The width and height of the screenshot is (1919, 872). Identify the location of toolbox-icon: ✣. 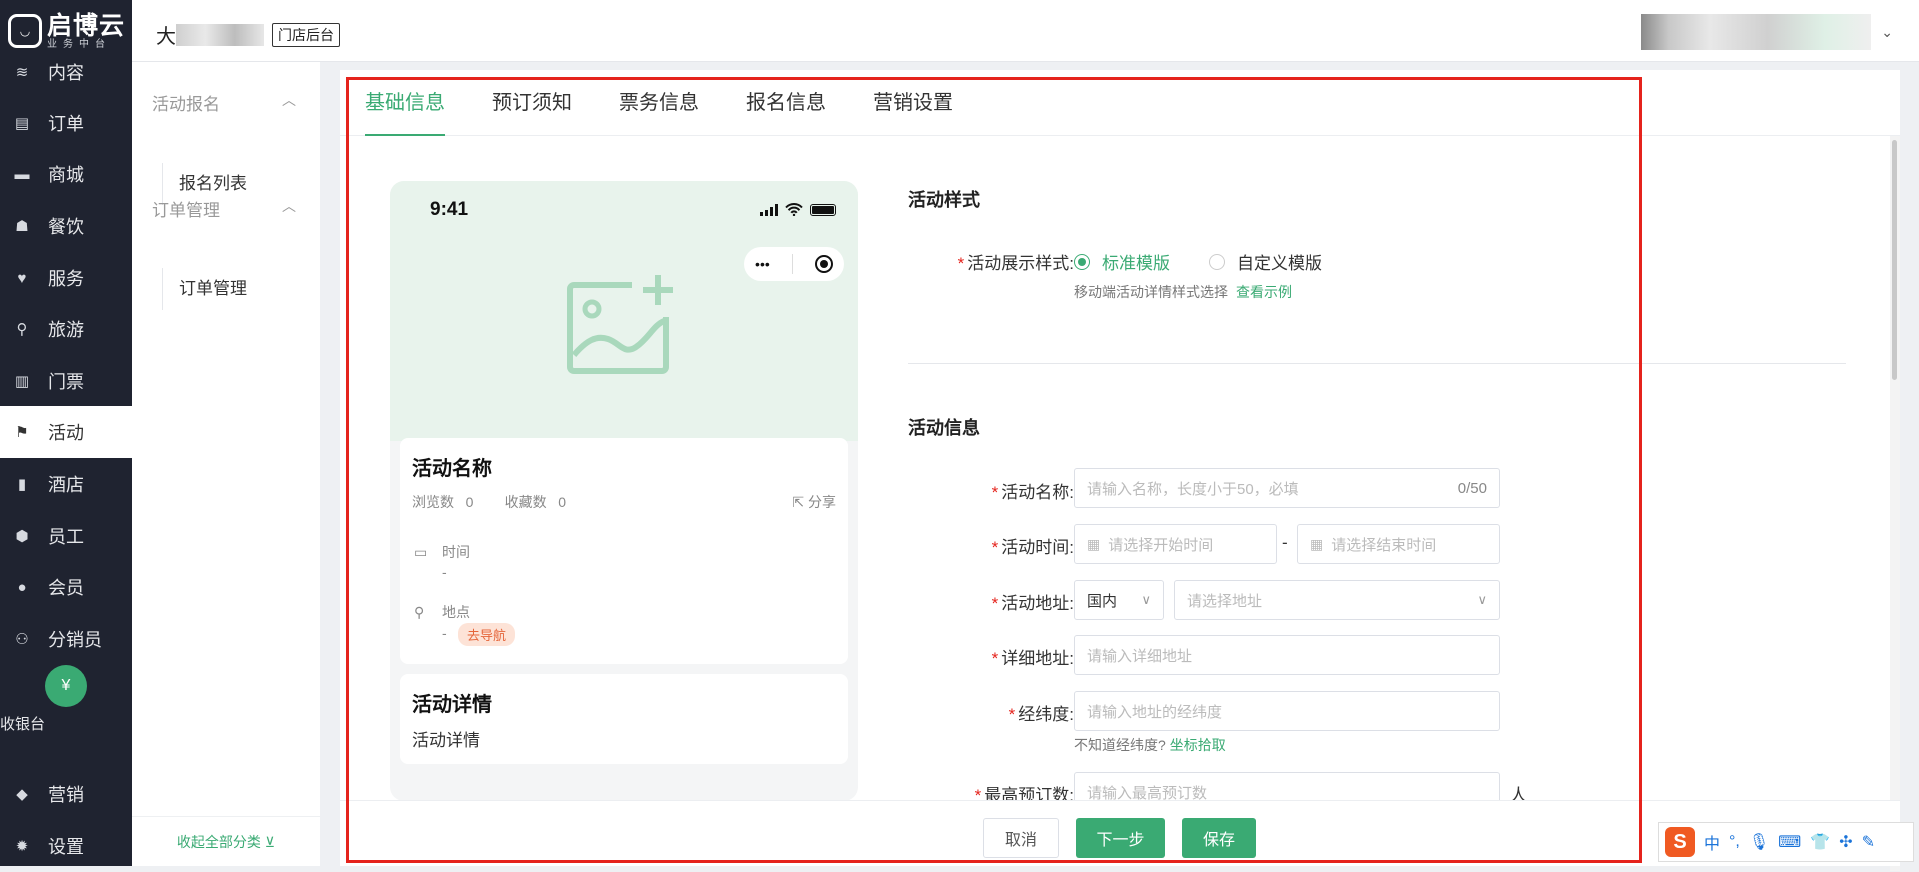
(1845, 842).